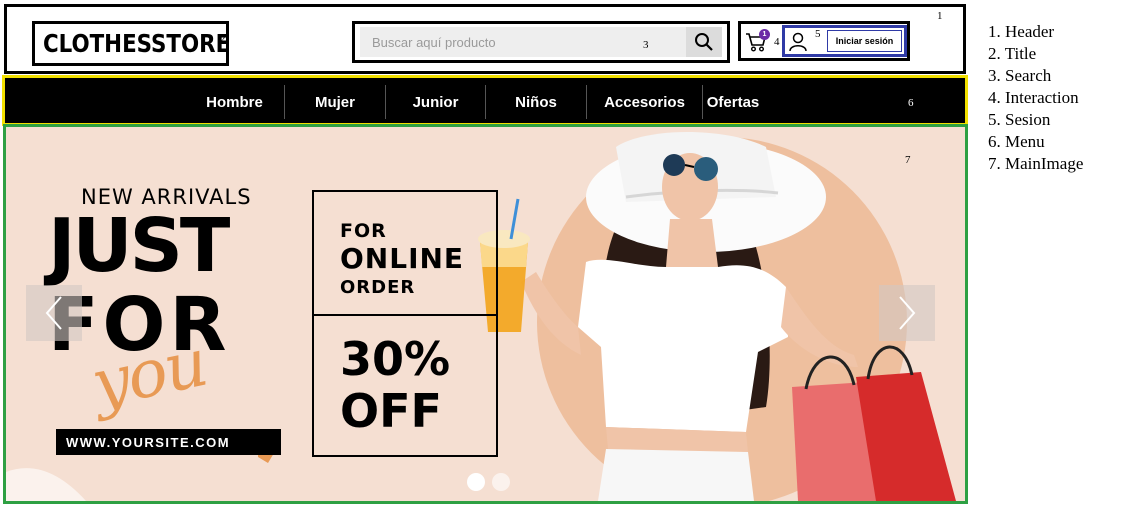 Image resolution: width=1127 pixels, height=510 pixels. What do you see at coordinates (646, 45) in the screenshot?
I see `search-annotation: 3` at bounding box center [646, 45].